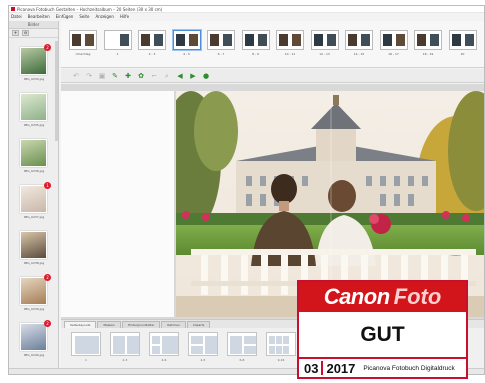  Describe the element at coordinates (118, 204) in the screenshot. I see `left-page` at that location.